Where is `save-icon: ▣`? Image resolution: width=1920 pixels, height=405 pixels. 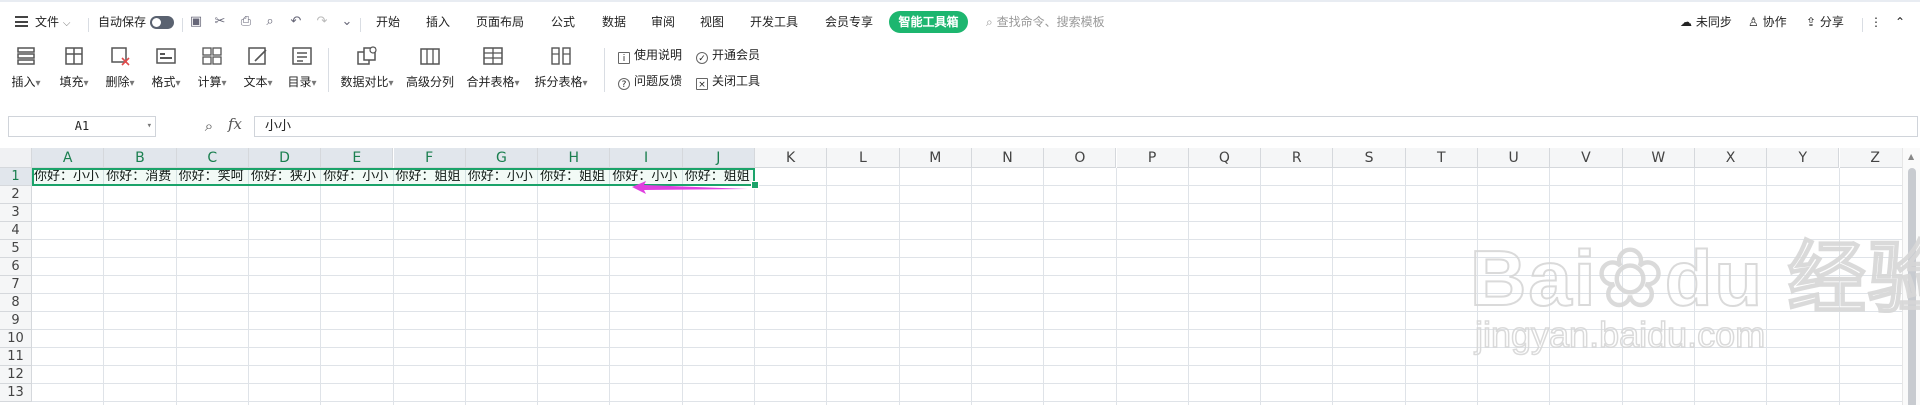
save-icon: ▣ is located at coordinates (196, 22).